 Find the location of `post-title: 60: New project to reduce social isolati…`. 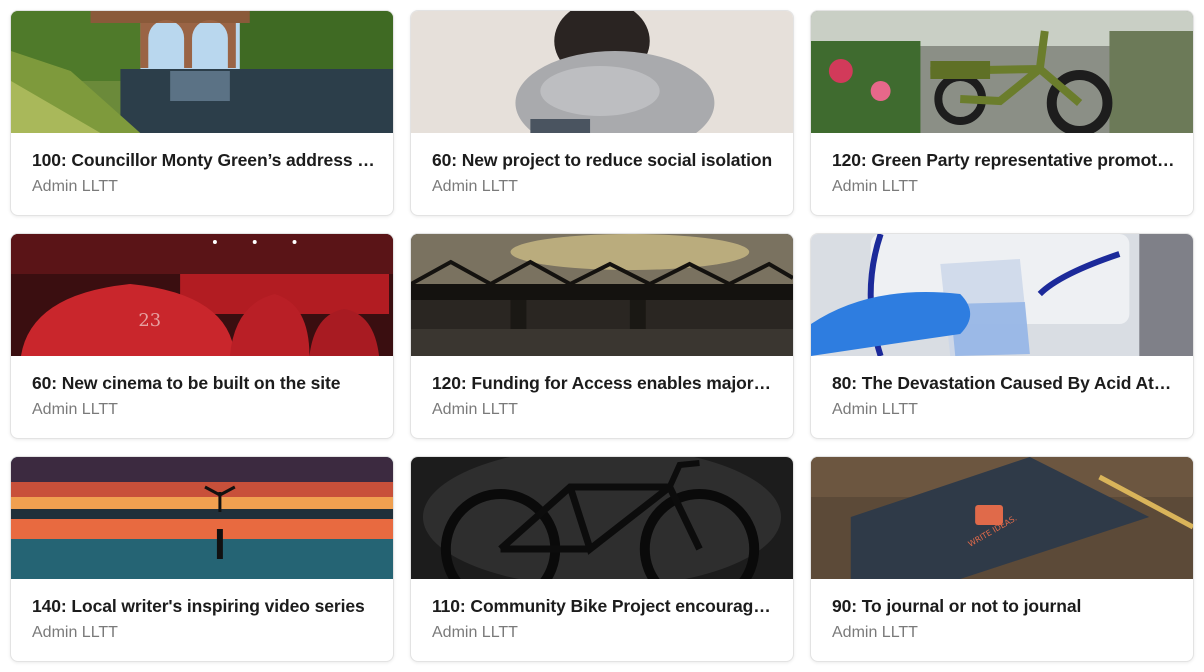

post-title: 60: New project to reduce social isolati… is located at coordinates (603, 160).